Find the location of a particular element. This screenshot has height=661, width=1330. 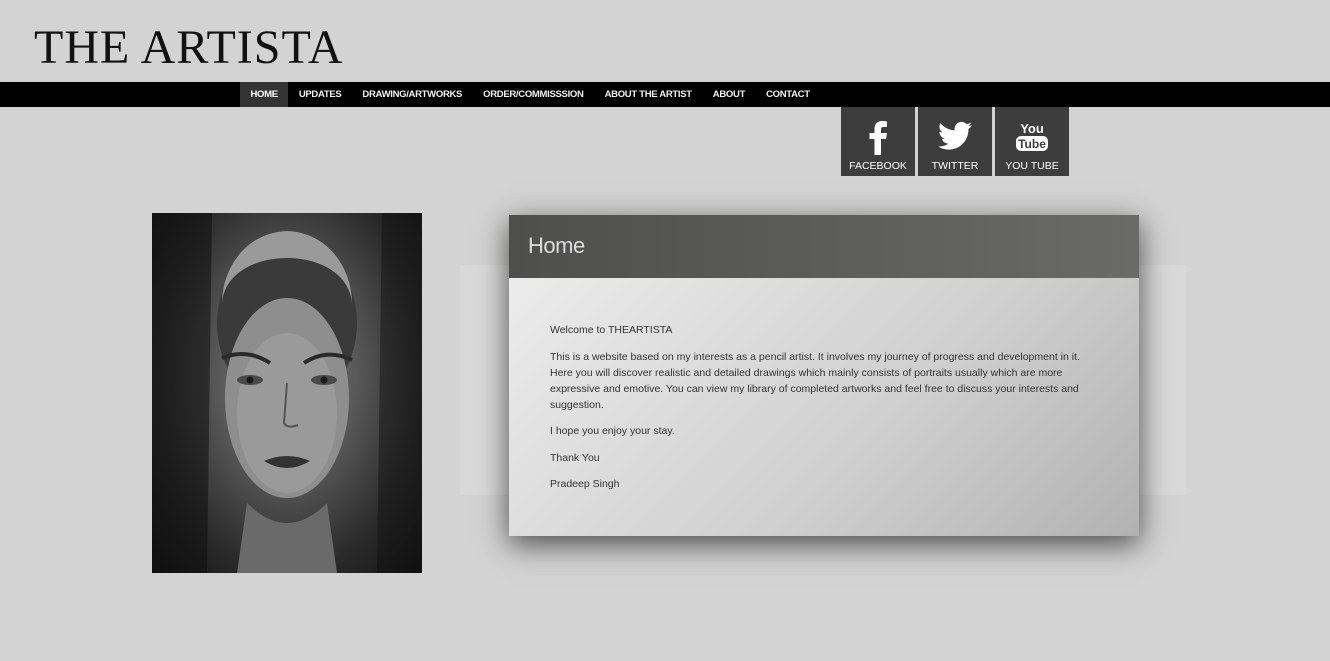

nav-item-about: ABOUT is located at coordinates (728, 94).